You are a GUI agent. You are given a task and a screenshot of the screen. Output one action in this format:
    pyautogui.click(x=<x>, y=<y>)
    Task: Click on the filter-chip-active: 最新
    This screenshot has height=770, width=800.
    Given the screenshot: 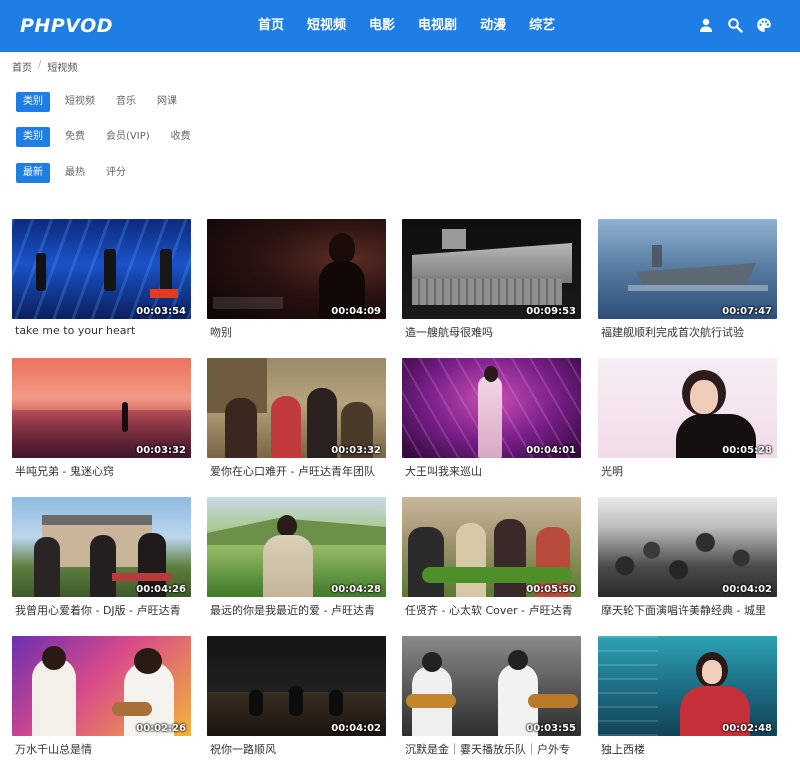 What is the action you would take?
    pyautogui.click(x=33, y=173)
    